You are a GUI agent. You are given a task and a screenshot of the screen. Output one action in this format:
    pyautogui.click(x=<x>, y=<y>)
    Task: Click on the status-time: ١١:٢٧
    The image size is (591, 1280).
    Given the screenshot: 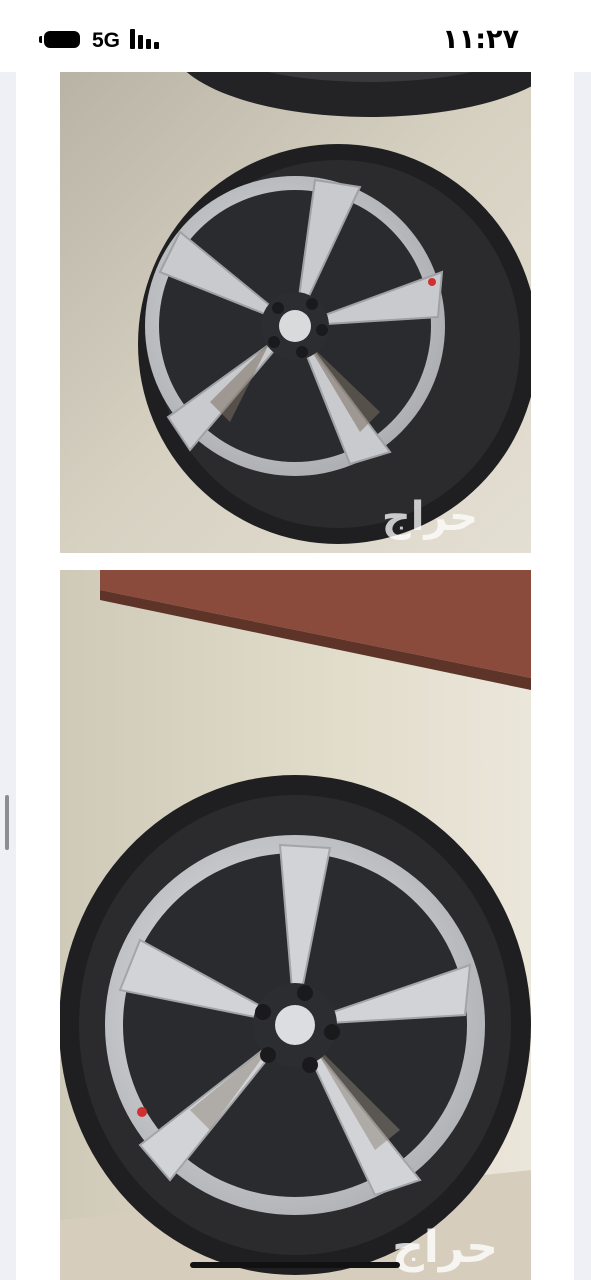 What is the action you would take?
    pyautogui.click(x=480, y=39)
    